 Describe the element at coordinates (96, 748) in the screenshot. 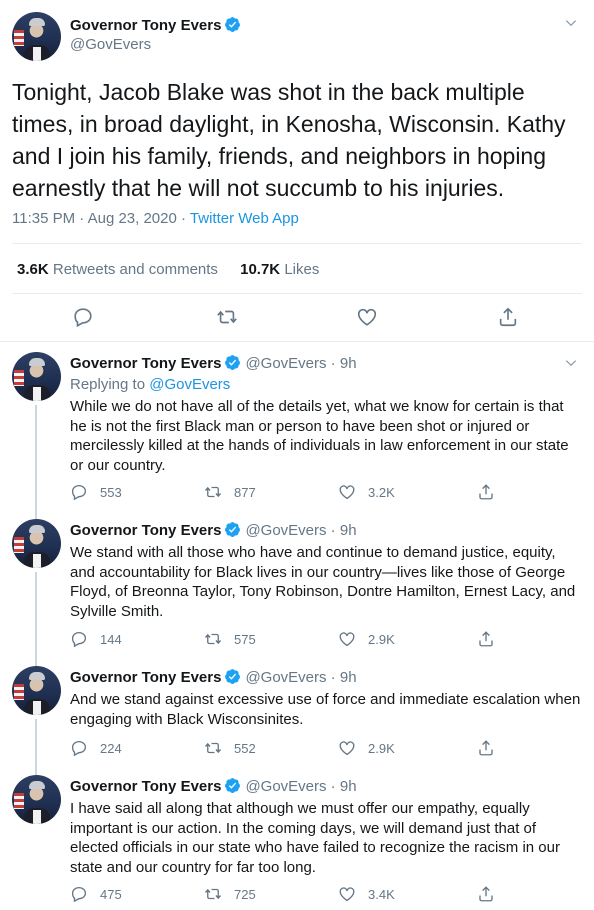

I see `comment-button: 224` at that location.